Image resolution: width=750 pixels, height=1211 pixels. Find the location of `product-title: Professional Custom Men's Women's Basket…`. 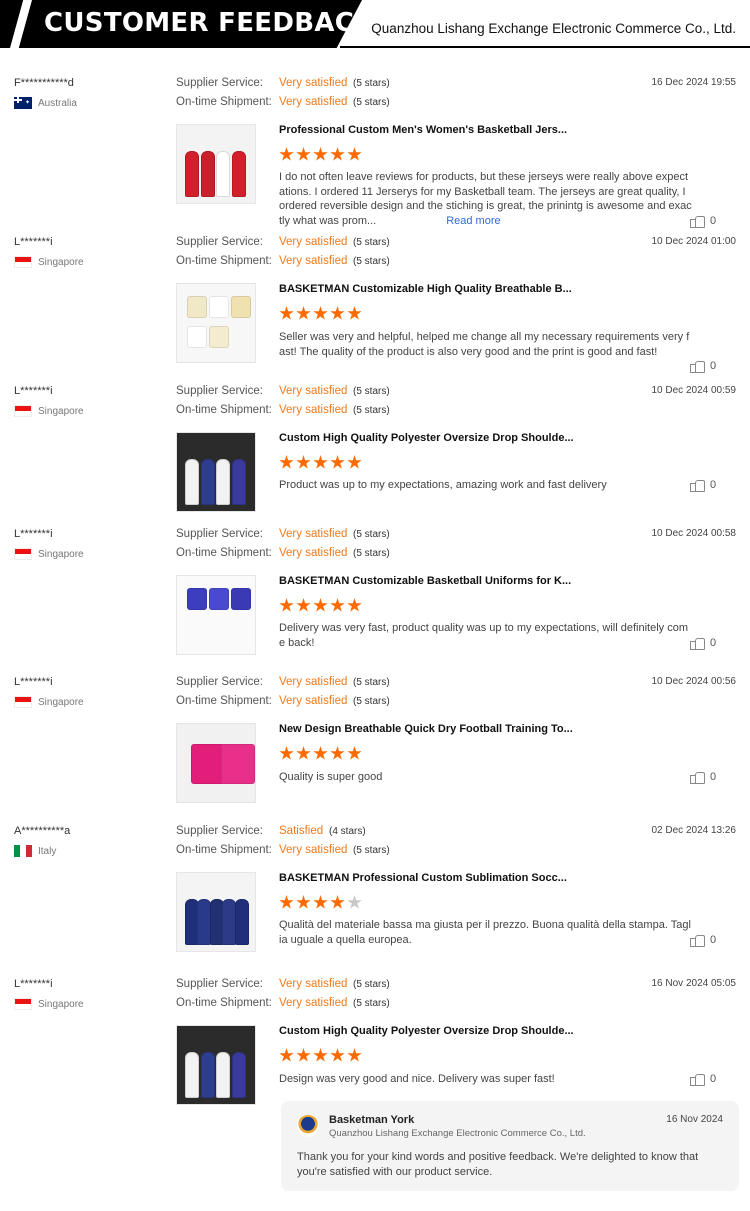

product-title: Professional Custom Men's Women's Basket… is located at coordinates (423, 130).